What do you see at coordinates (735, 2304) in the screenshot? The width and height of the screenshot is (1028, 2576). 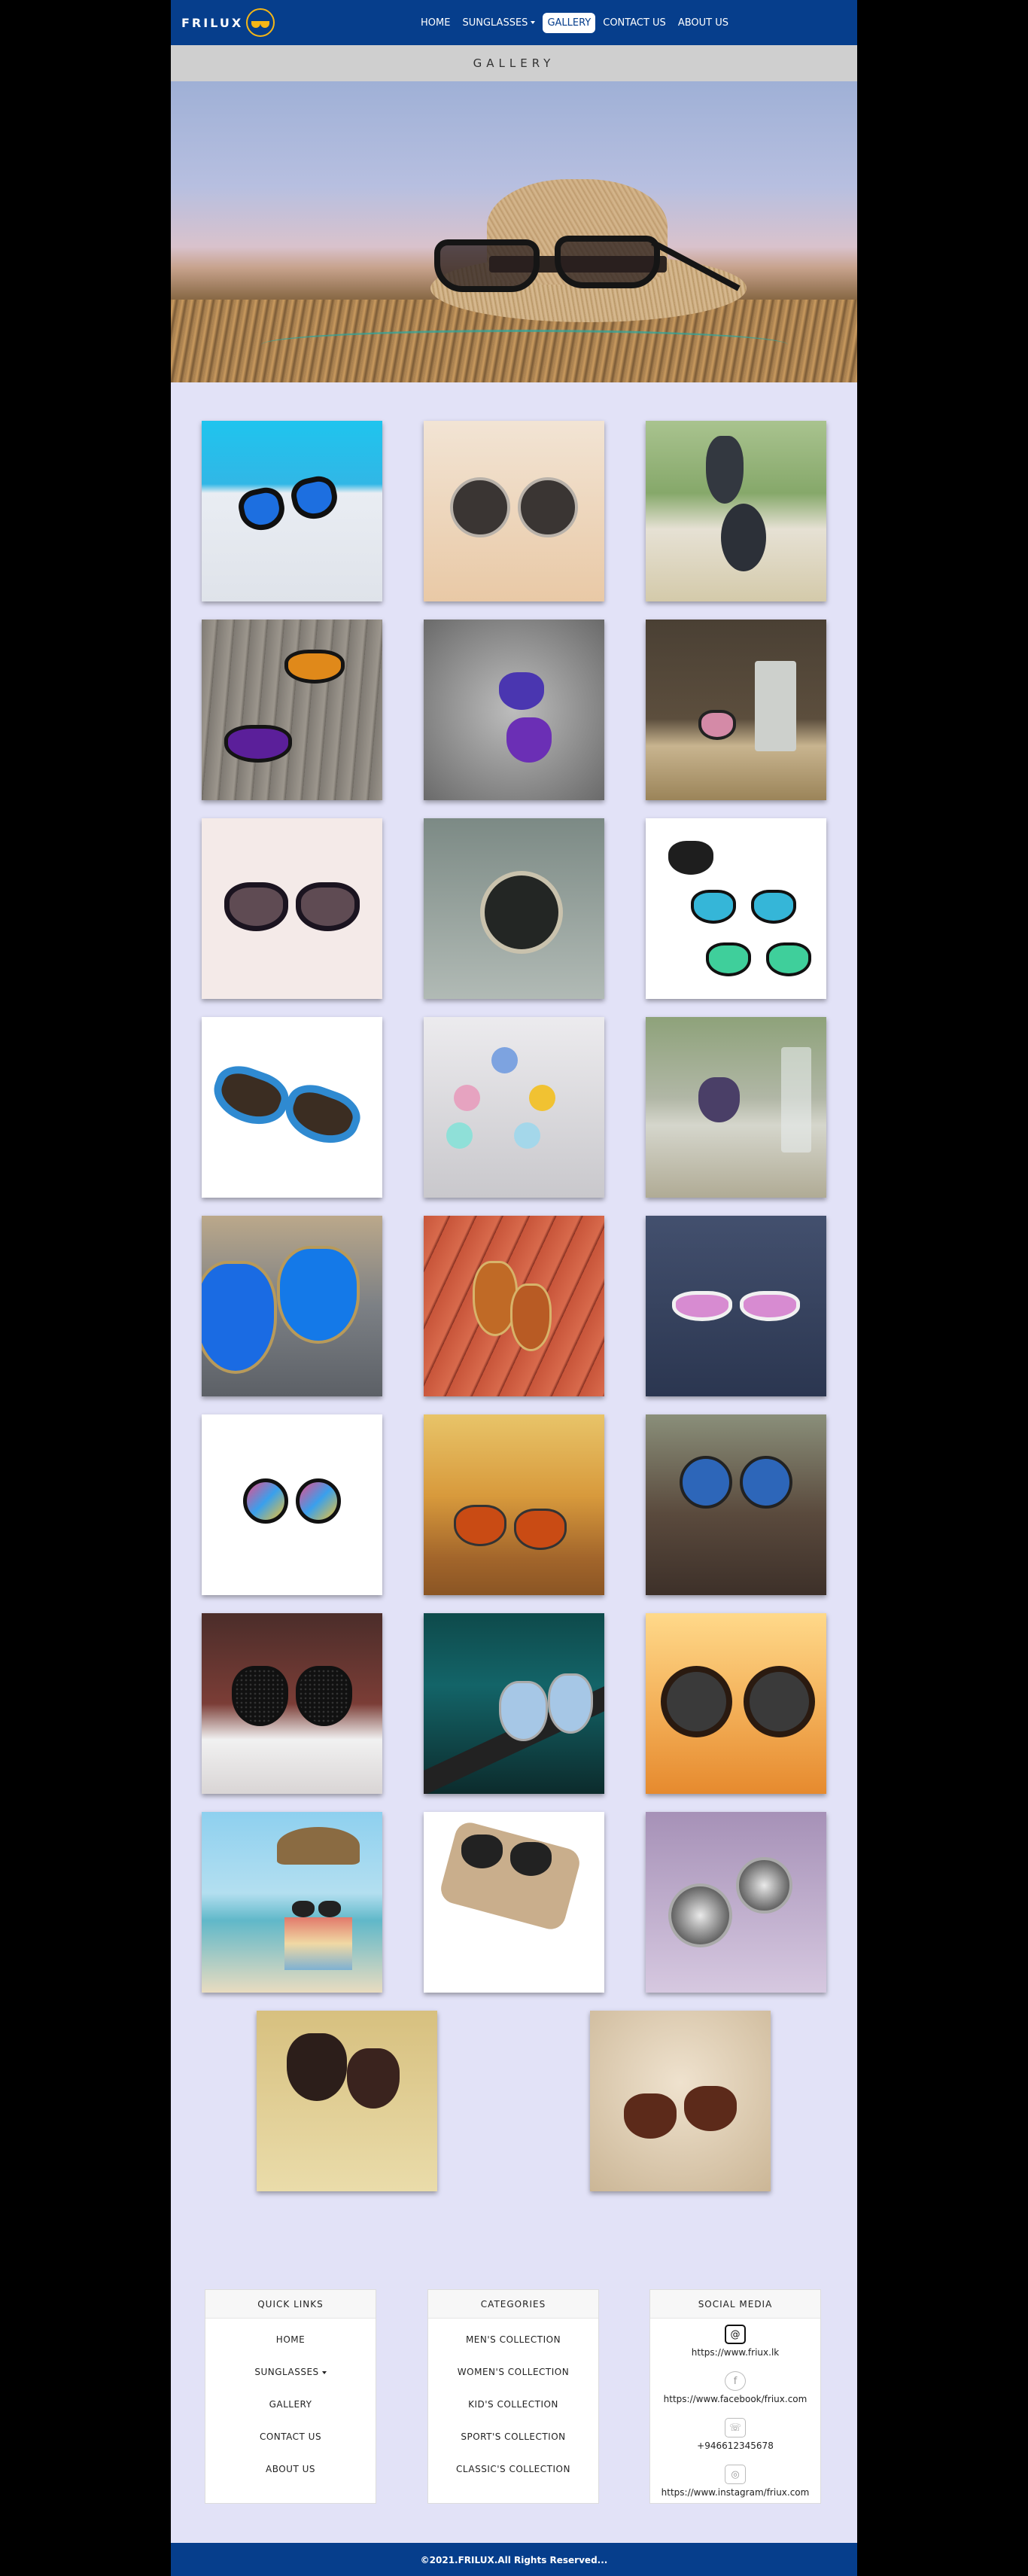 I see `social-media-title: SOCIAL MEDIA` at bounding box center [735, 2304].